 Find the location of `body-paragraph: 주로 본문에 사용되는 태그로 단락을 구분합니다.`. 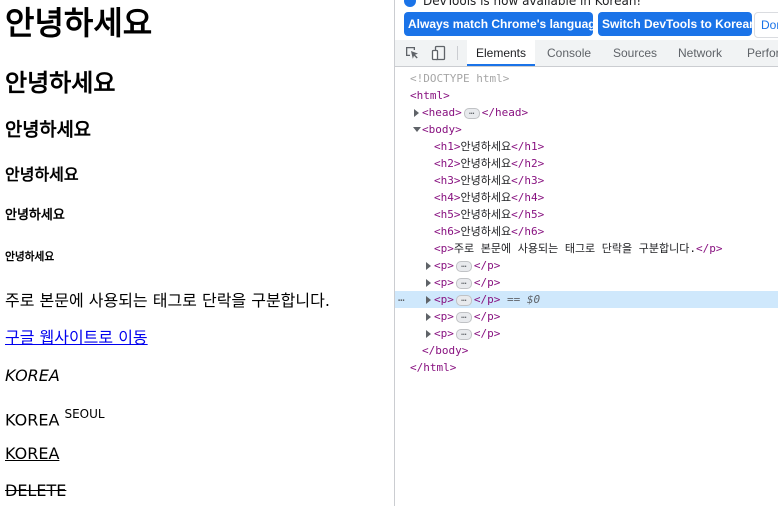

body-paragraph: 주로 본문에 사용되는 태그로 단락을 구분합니다. is located at coordinates (167, 300).